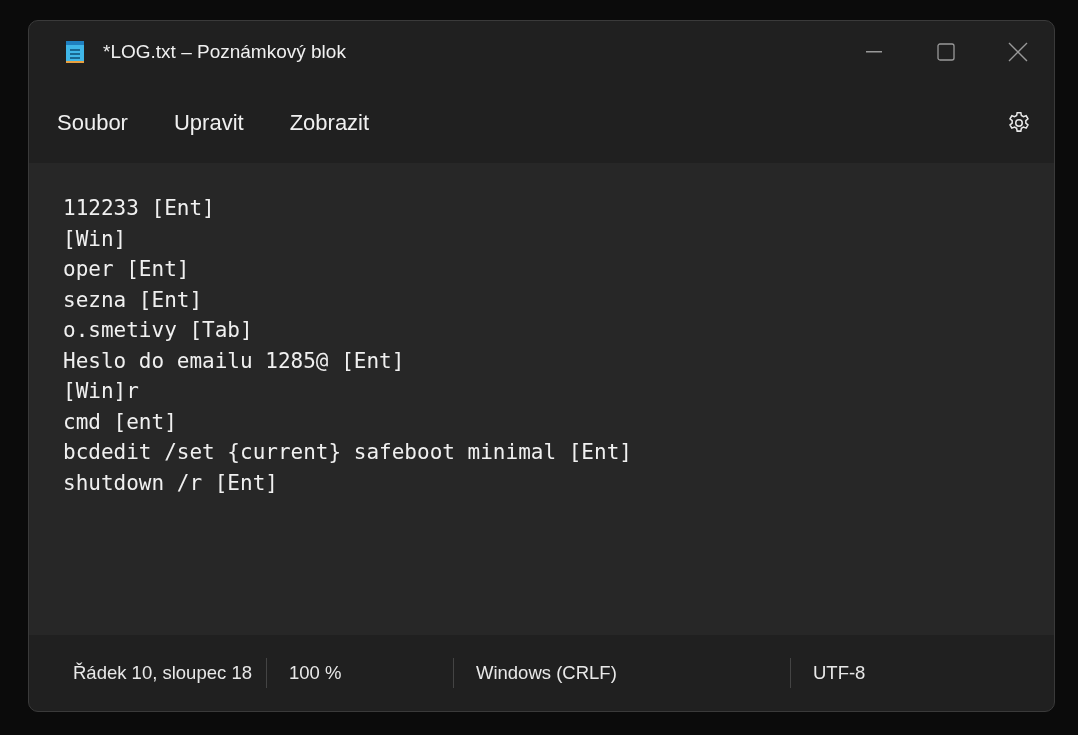 This screenshot has height=735, width=1078. Describe the element at coordinates (139, 208) in the screenshot. I see `text-line: 112233 [Ent]` at that location.